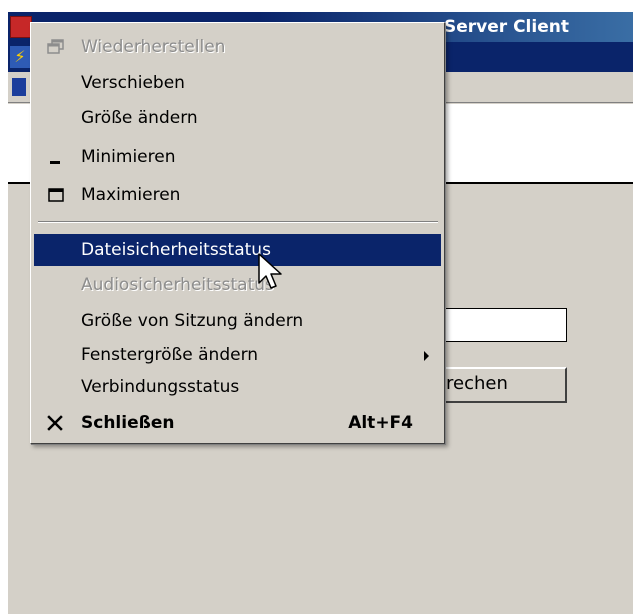 The image size is (633, 614). What do you see at coordinates (497, 385) in the screenshot?
I see `cancel-button: rechen` at bounding box center [497, 385].